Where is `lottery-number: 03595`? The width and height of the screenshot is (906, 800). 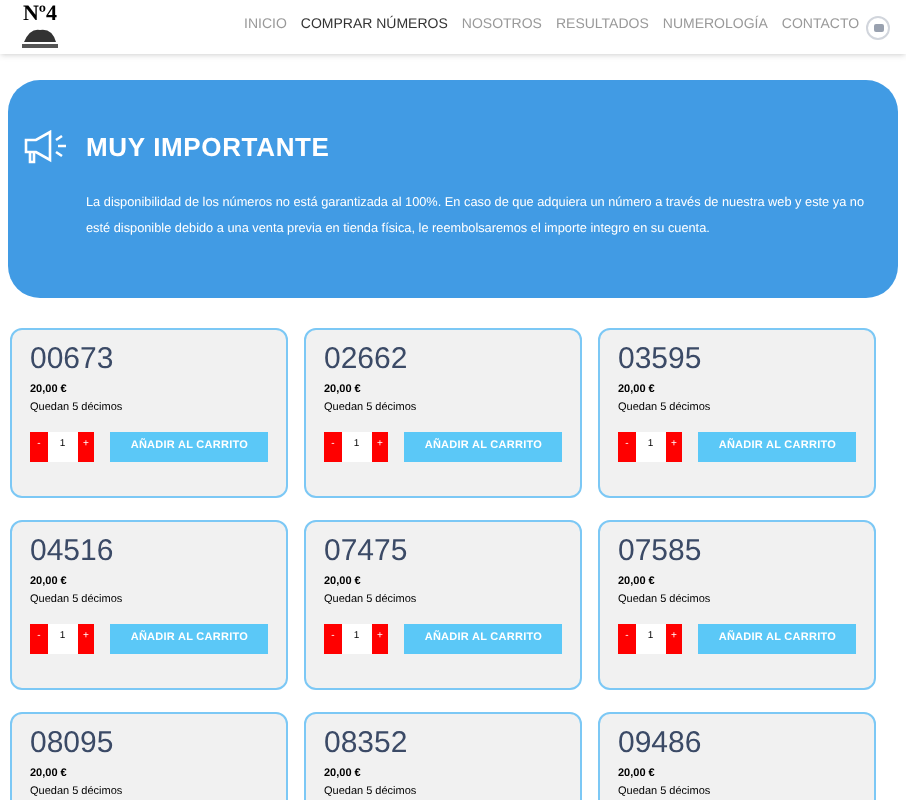 lottery-number: 03595 is located at coordinates (661, 360).